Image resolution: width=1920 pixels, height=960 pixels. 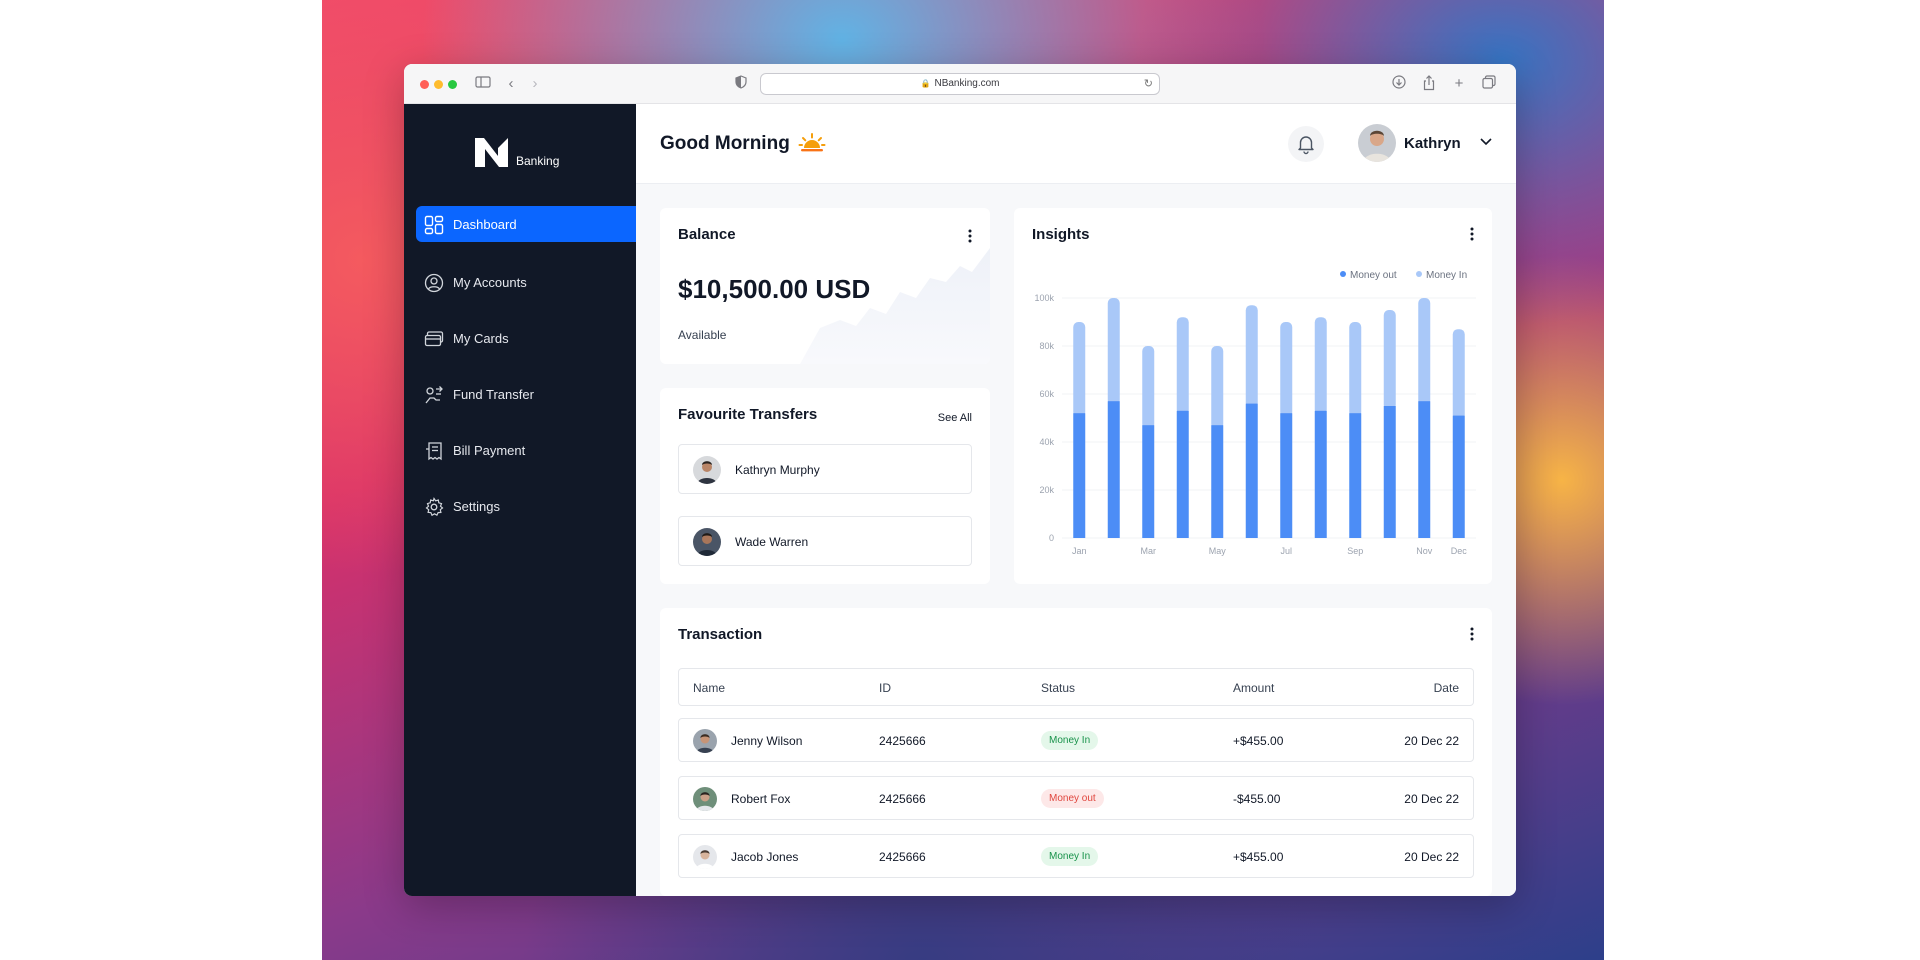 I want to click on column-header-name: Name, so click(x=709, y=688).